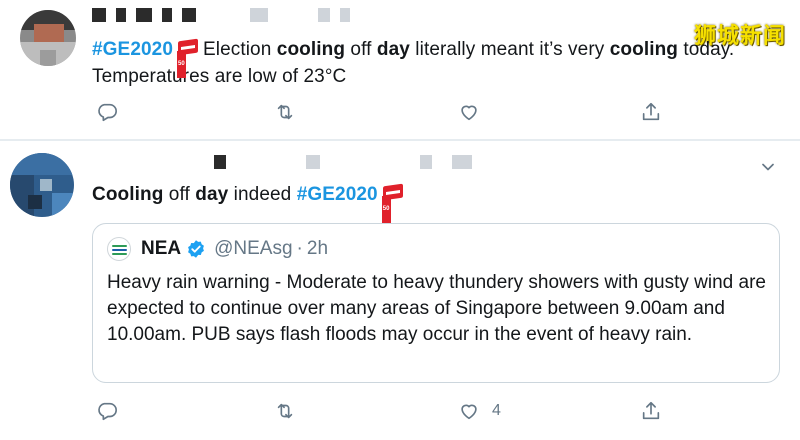 The image size is (800, 440). Describe the element at coordinates (509, 49) in the screenshot. I see `text-span: literally meant it’s very` at that location.